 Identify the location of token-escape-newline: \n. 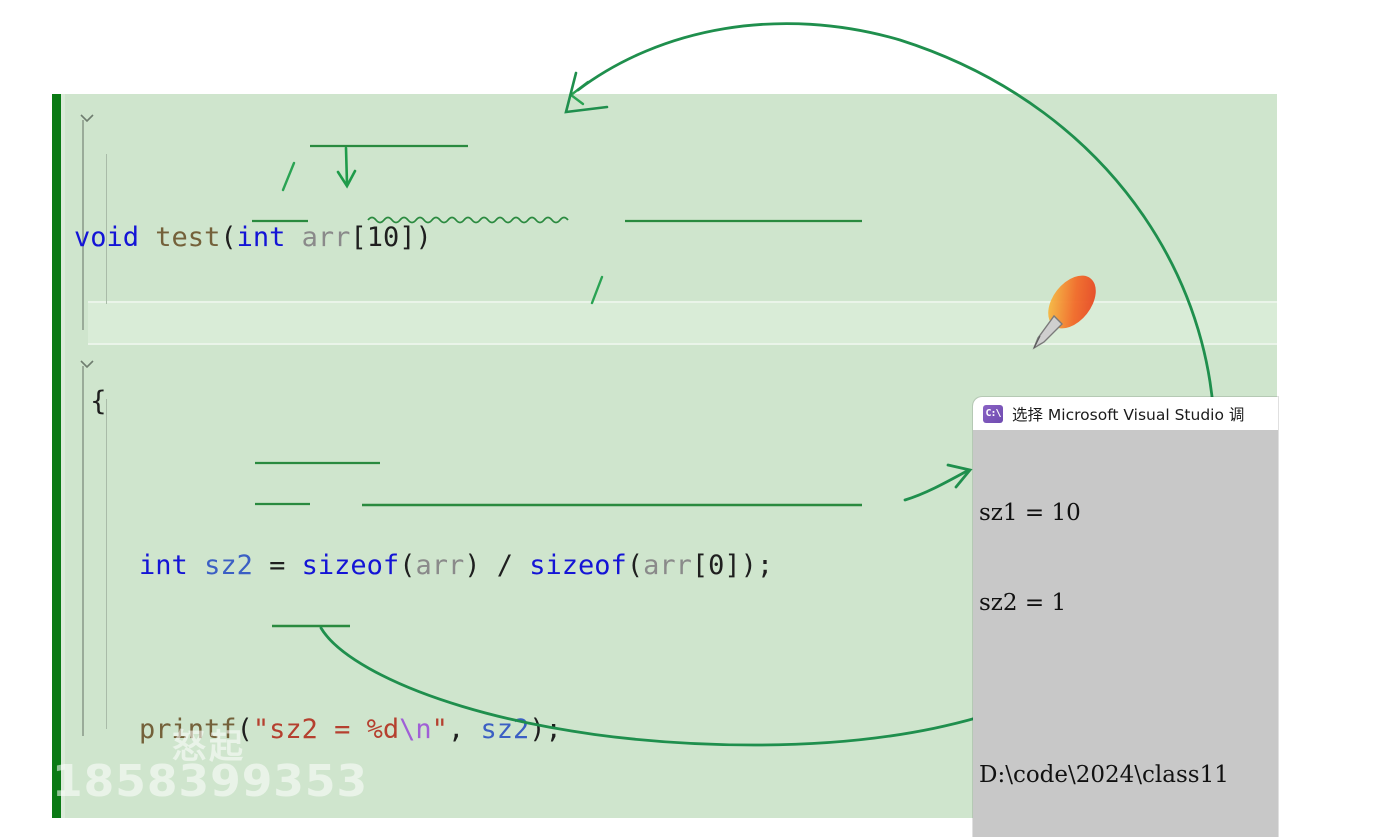
(415, 729).